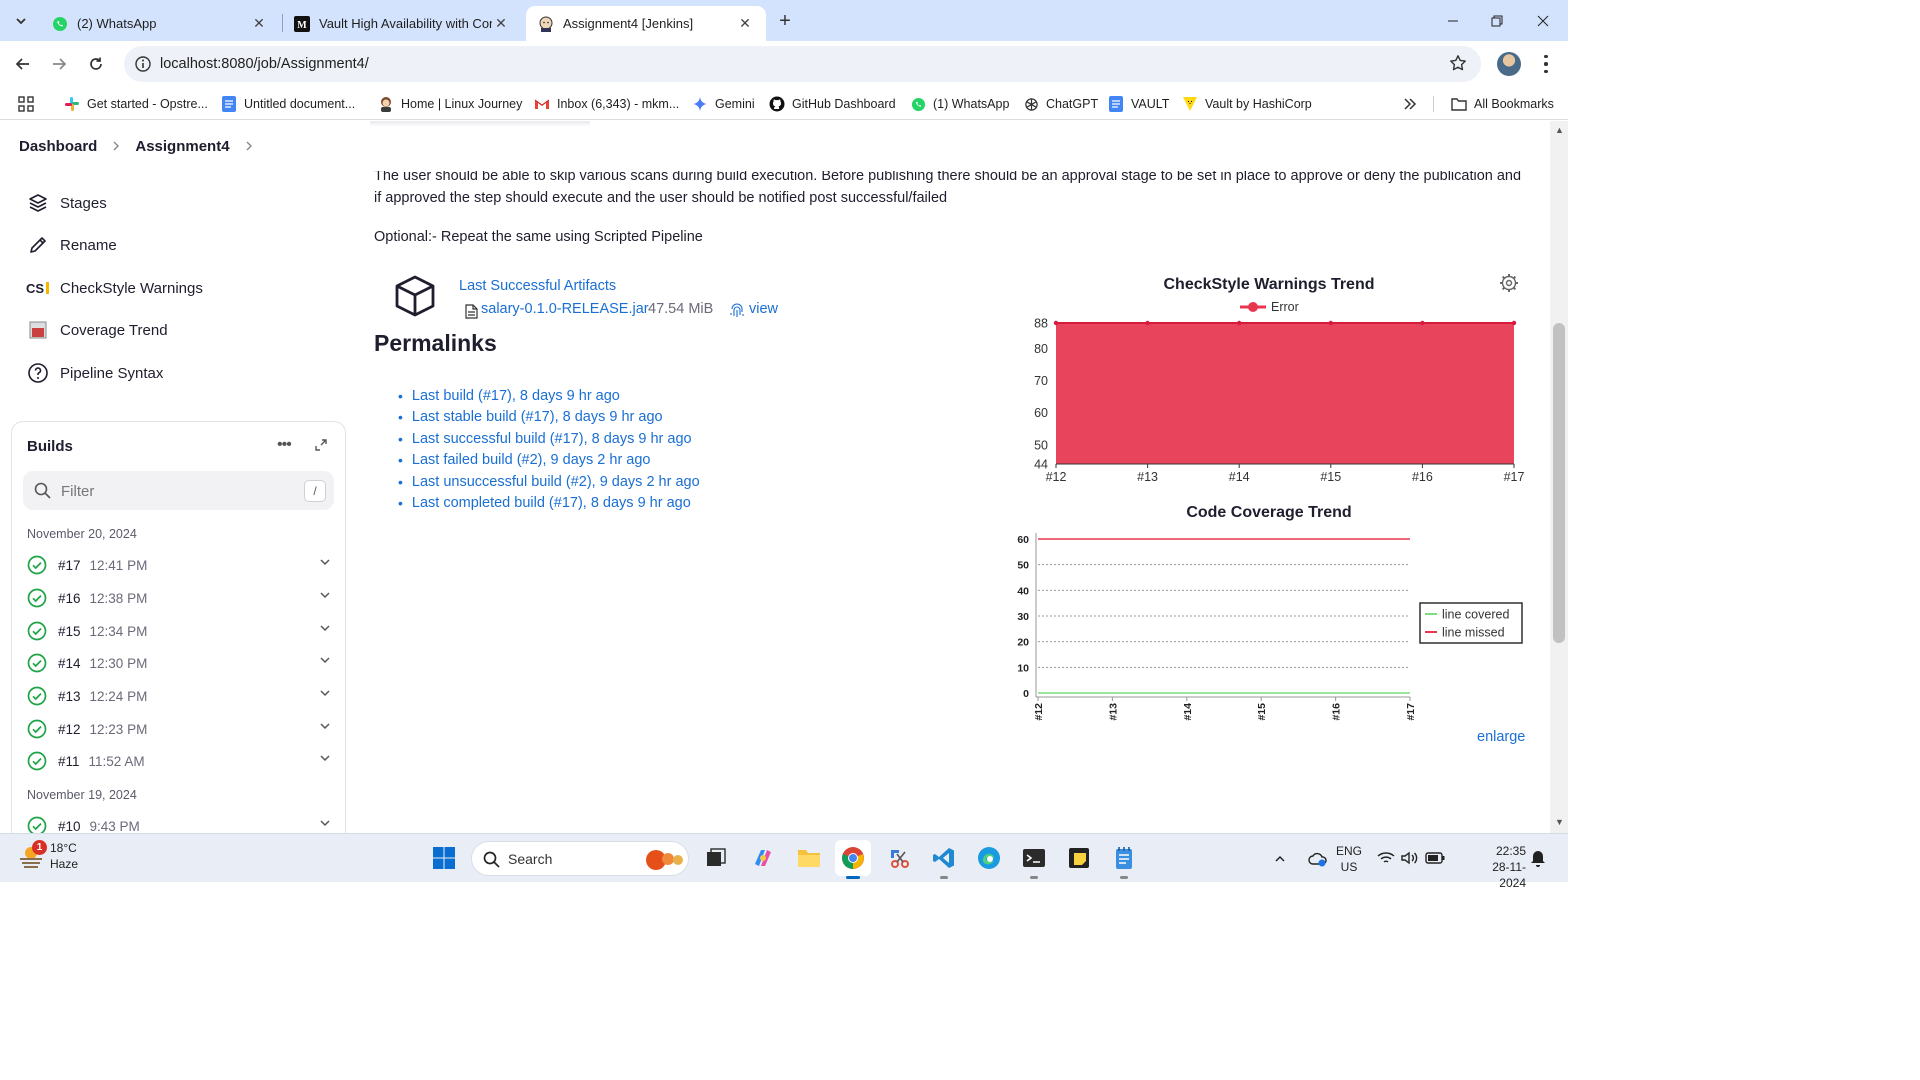  Describe the element at coordinates (809, 858) in the screenshot. I see `taskbar-file-explorer` at that location.